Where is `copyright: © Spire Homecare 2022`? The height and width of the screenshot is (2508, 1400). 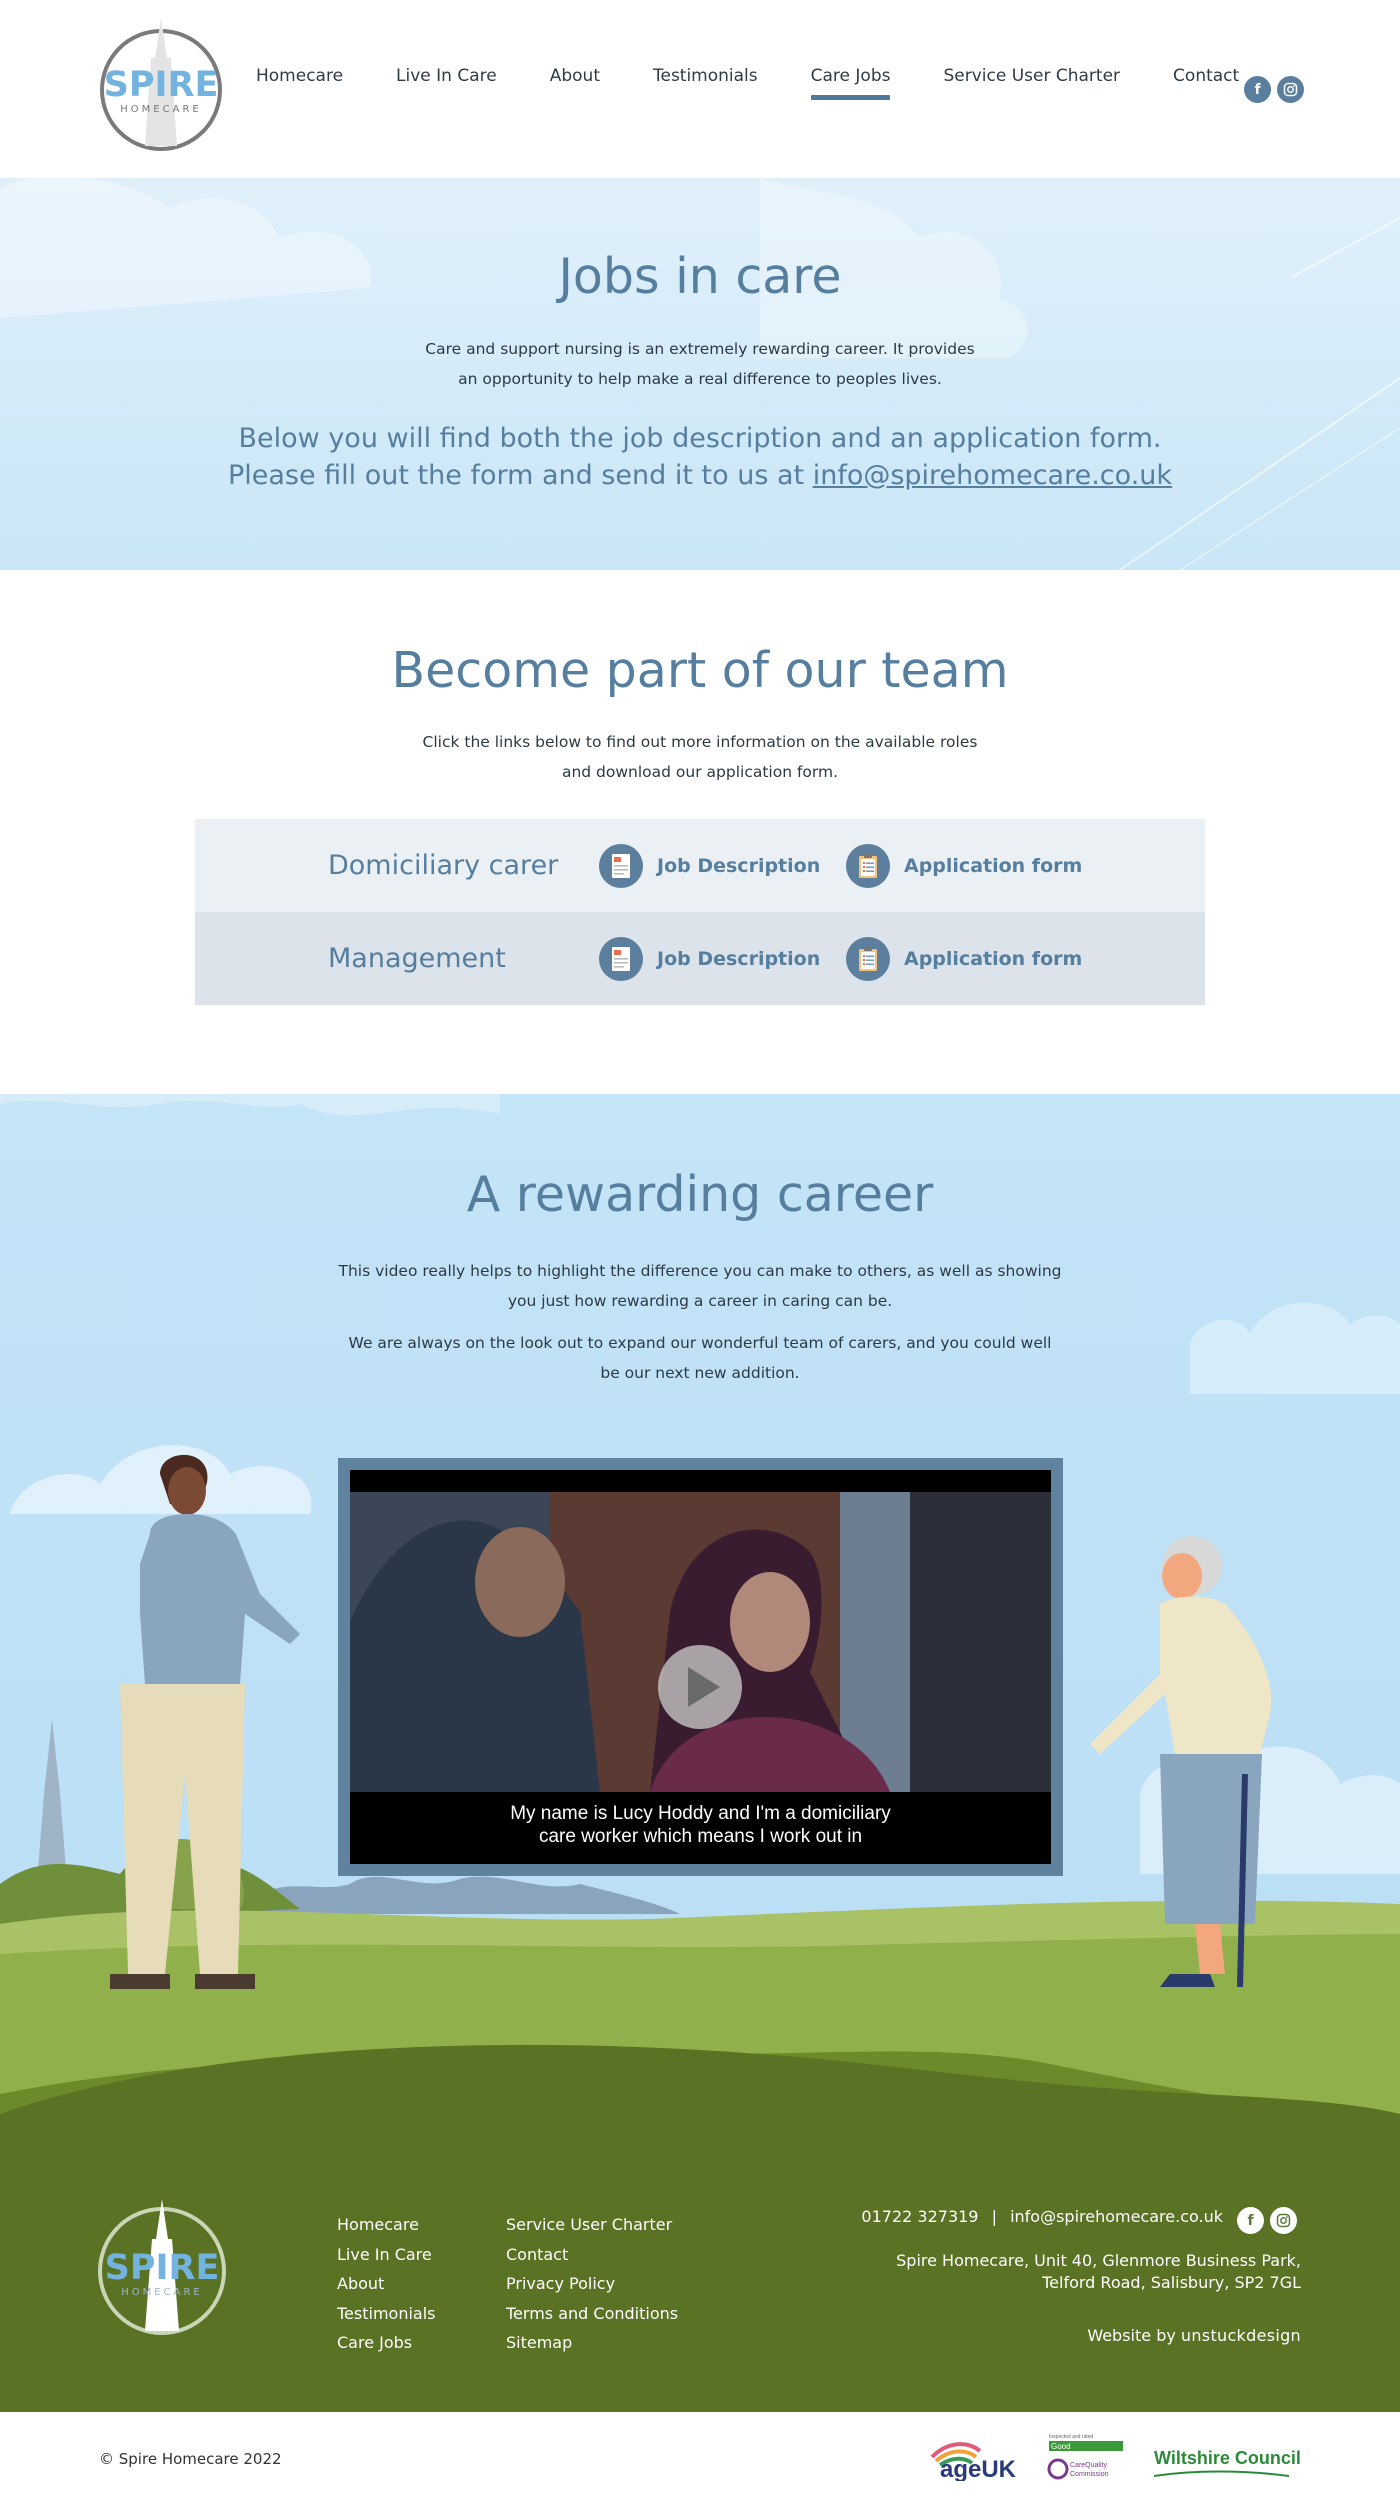 copyright: © Spire Homecare 2022 is located at coordinates (190, 2459).